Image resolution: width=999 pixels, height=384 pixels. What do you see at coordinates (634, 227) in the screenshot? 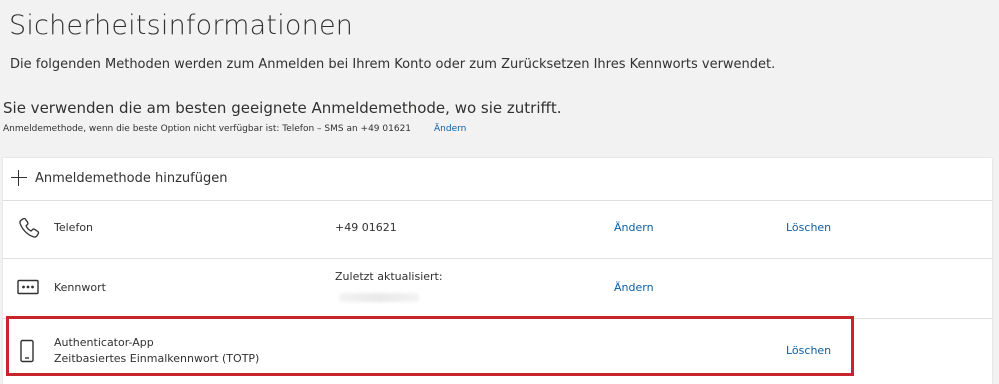
I see `change-phone-link: Ändern` at bounding box center [634, 227].